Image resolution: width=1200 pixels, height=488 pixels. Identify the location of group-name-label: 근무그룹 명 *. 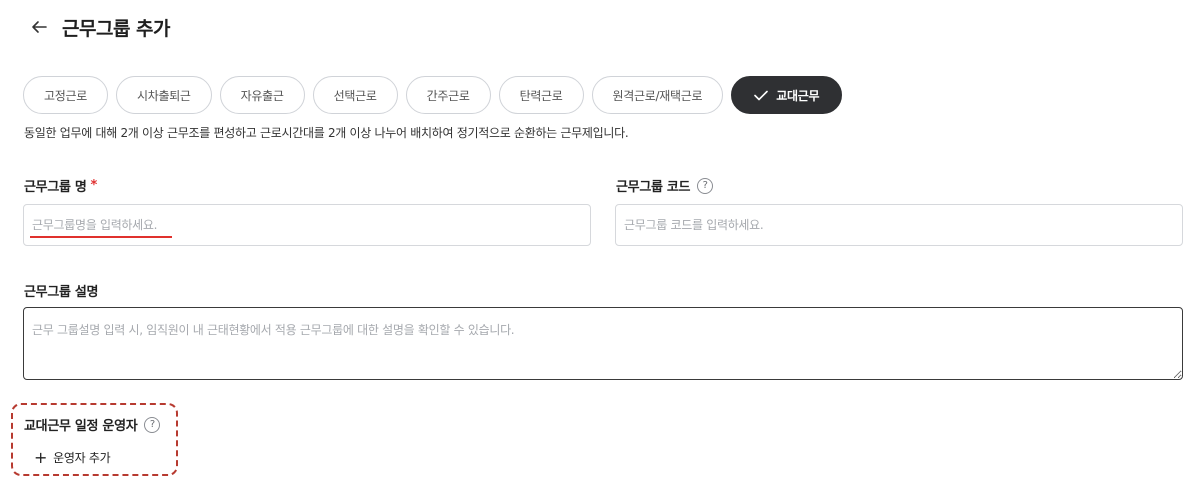
(60, 185).